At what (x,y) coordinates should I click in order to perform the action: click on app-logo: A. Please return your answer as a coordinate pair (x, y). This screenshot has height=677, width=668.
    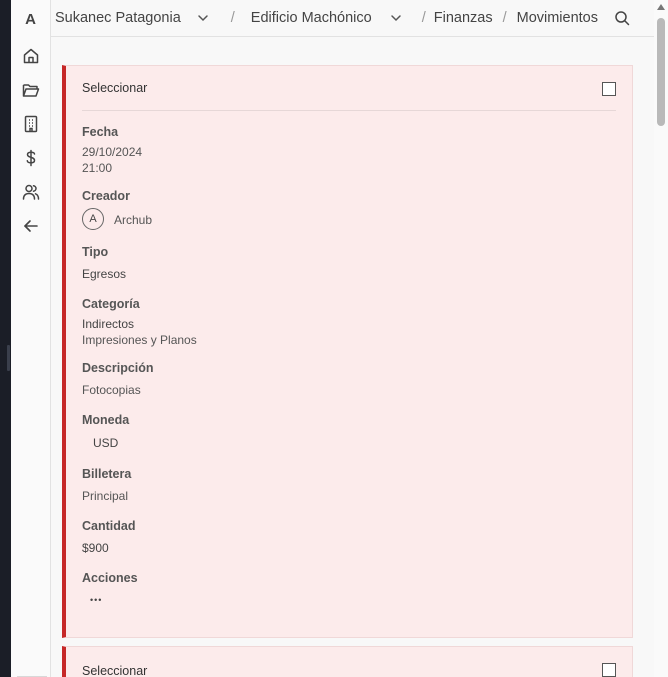
    Looking at the image, I should click on (30, 19).